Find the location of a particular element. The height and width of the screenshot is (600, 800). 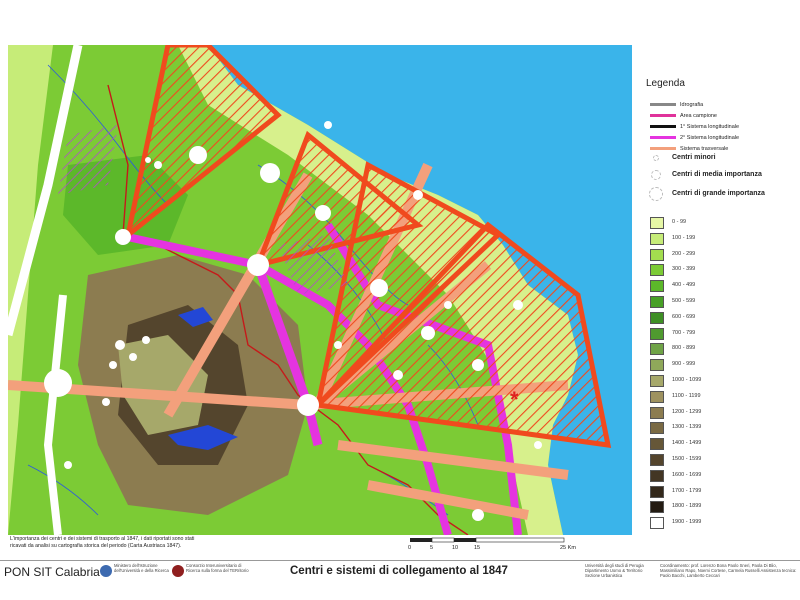

legend-centro-label: Centri di grande importanza is located at coordinates (718, 193).